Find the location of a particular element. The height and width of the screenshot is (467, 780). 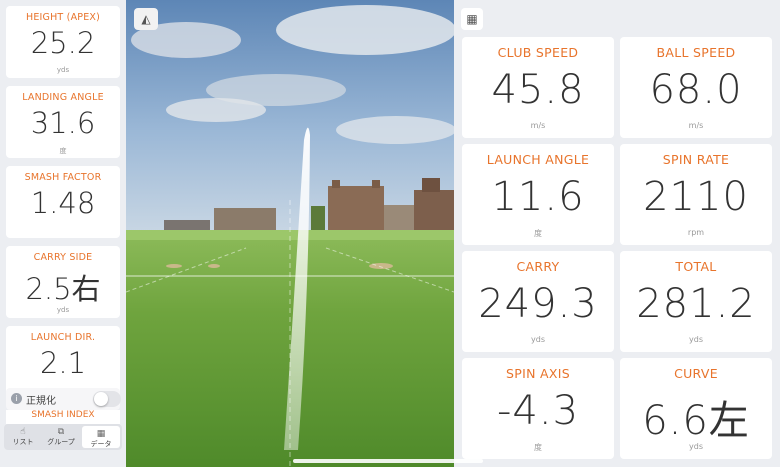

metric-value: 2.1 is located at coordinates (63, 363).